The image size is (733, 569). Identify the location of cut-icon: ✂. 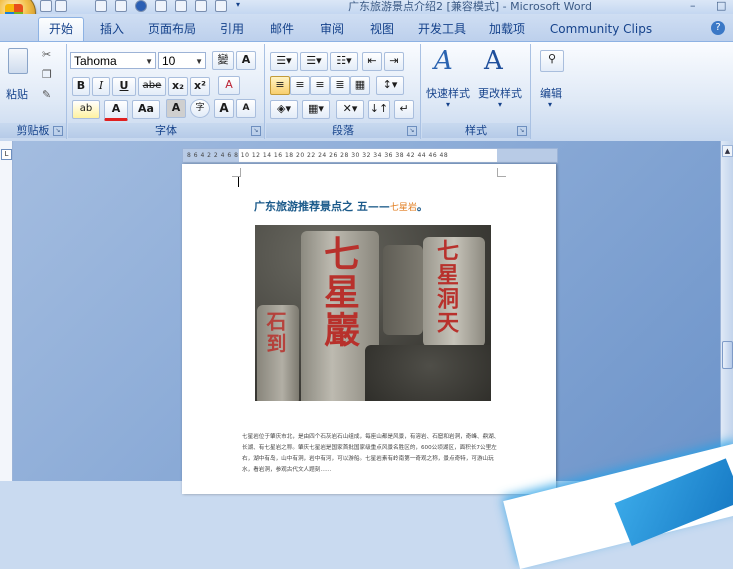
(46, 54).